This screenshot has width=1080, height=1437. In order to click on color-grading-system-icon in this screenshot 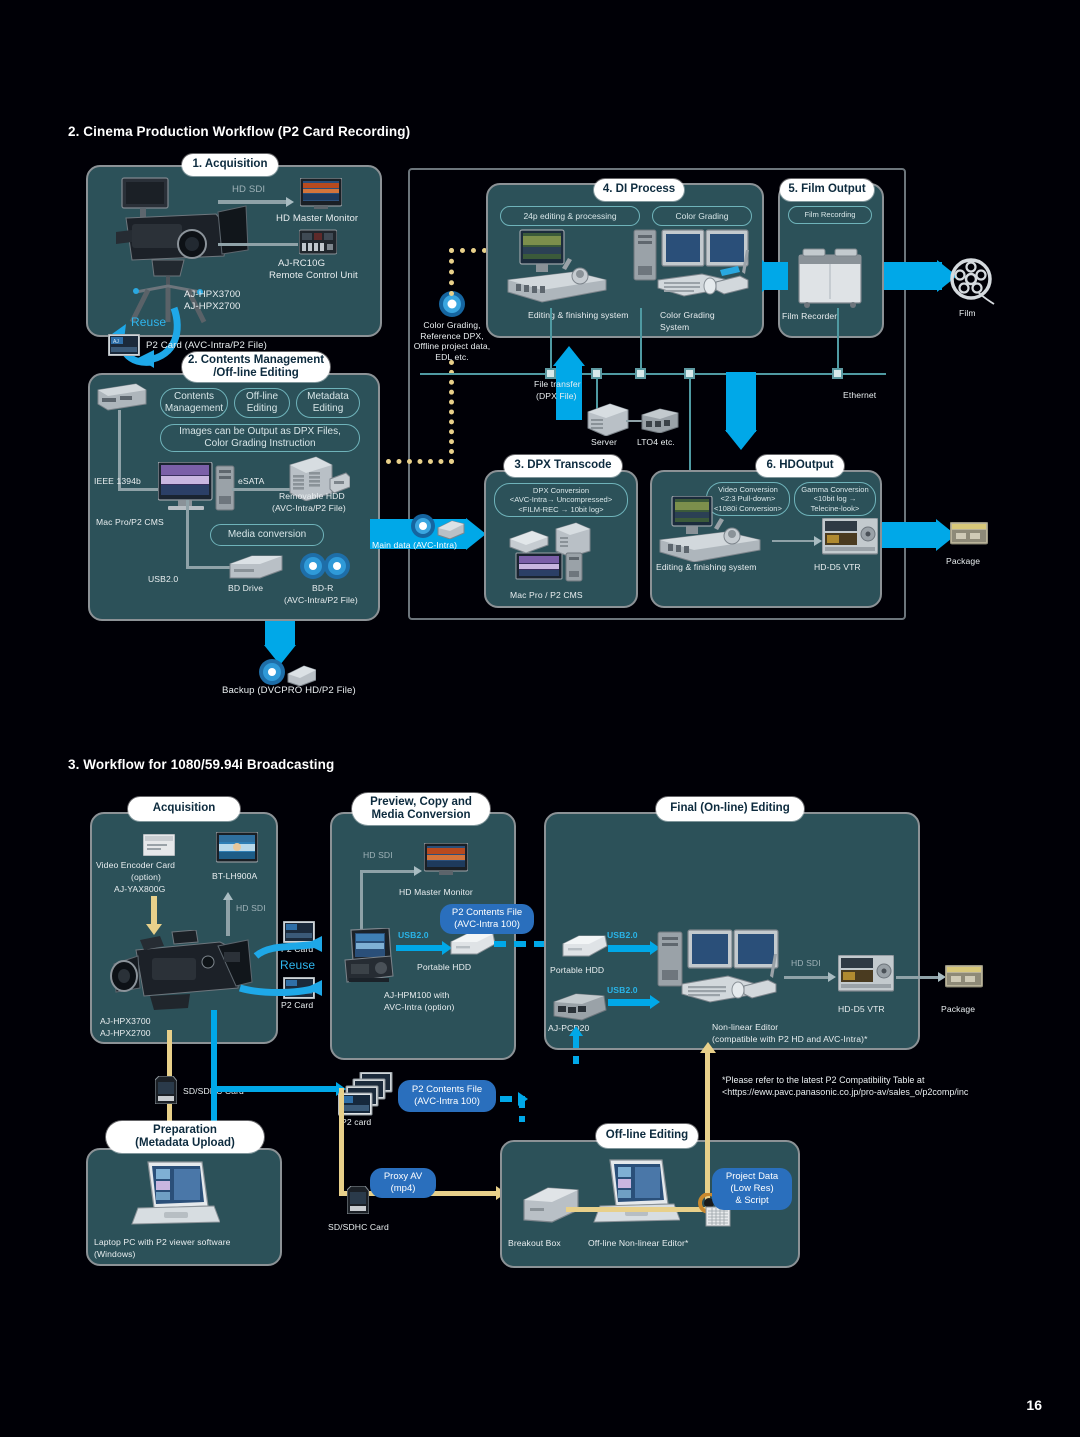, I will do `click(691, 264)`.